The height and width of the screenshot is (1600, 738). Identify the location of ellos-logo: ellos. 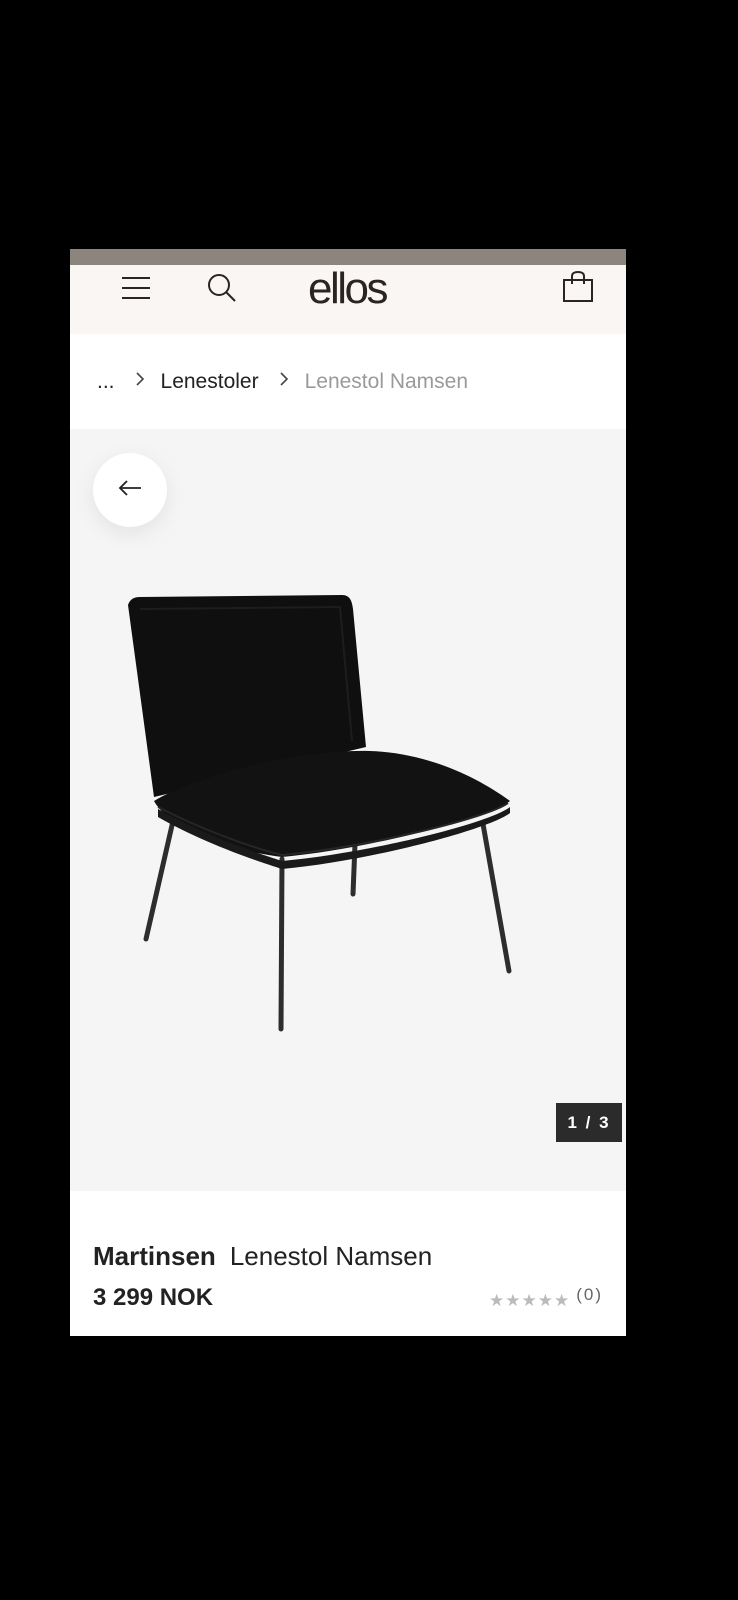
(348, 289).